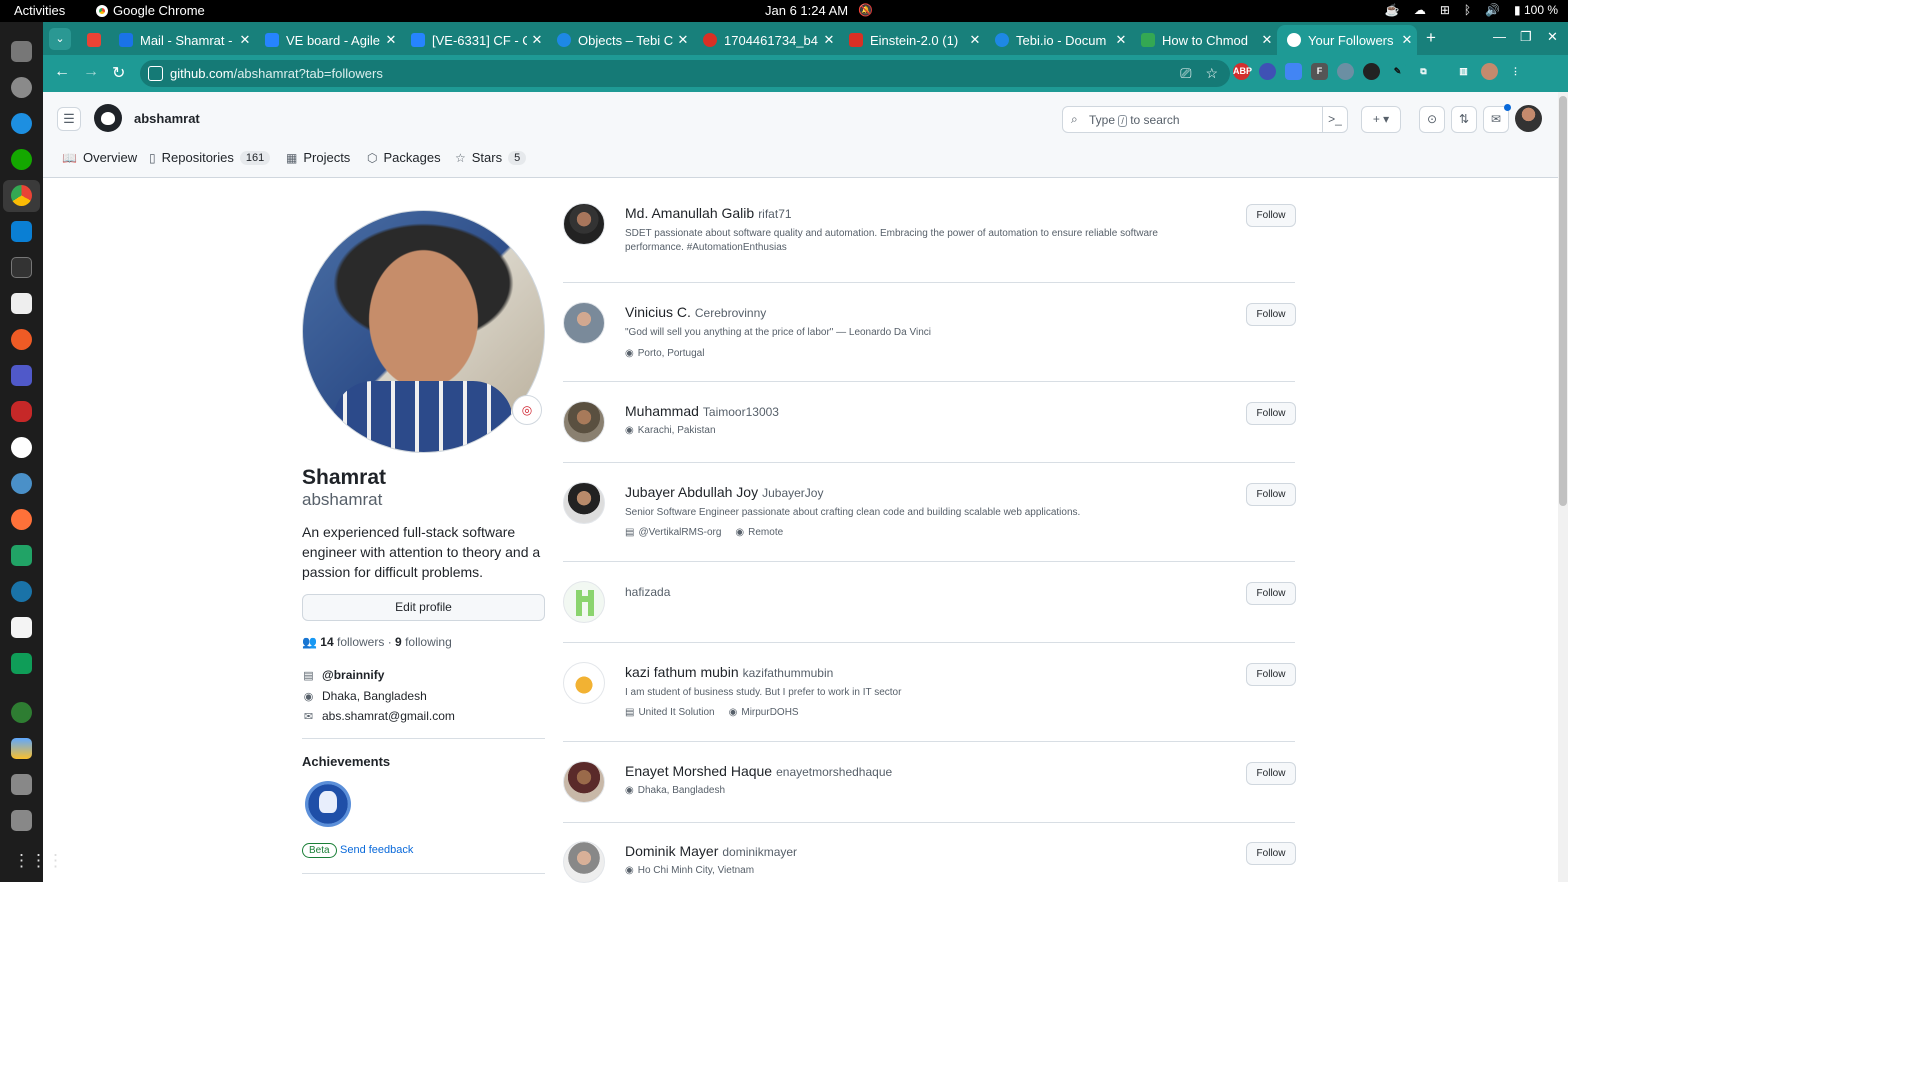 The height and width of the screenshot is (1080, 1920). What do you see at coordinates (662, 411) in the screenshot?
I see `follower-name: Muhammad` at bounding box center [662, 411].